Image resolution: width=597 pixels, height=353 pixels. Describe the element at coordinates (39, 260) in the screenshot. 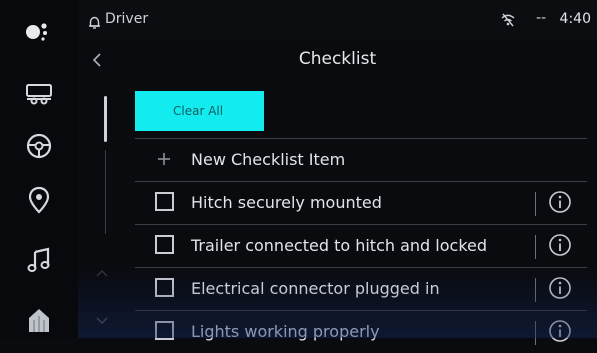

I see `music-note-icon` at that location.